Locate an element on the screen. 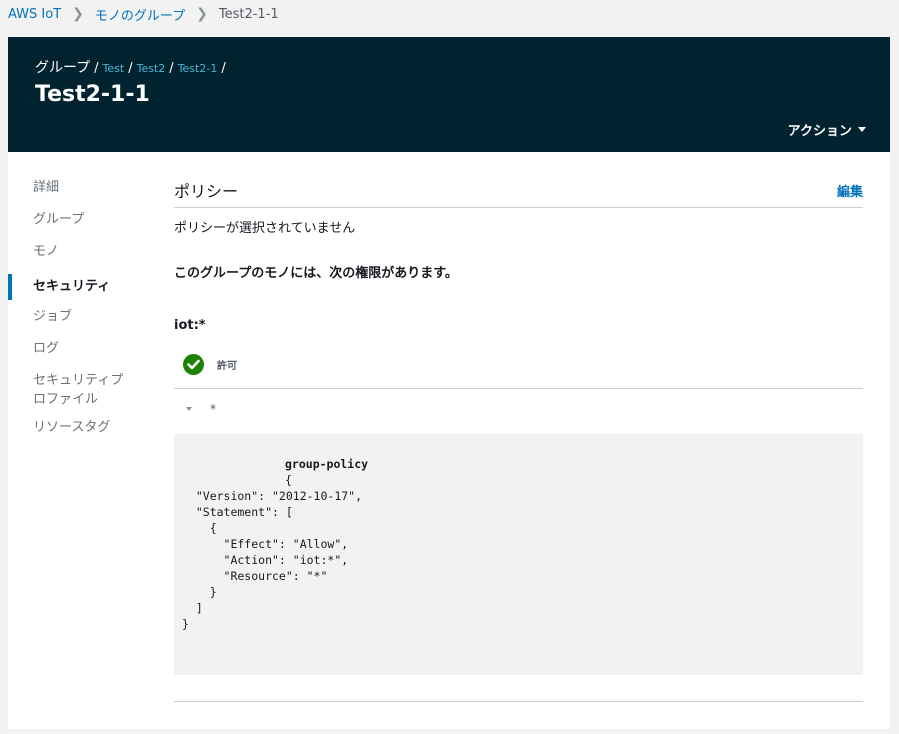 The height and width of the screenshot is (734, 899). breadcrumb: AWS IoT ❯ モノのグループ ❯ Test2-1-1 is located at coordinates (143, 14).